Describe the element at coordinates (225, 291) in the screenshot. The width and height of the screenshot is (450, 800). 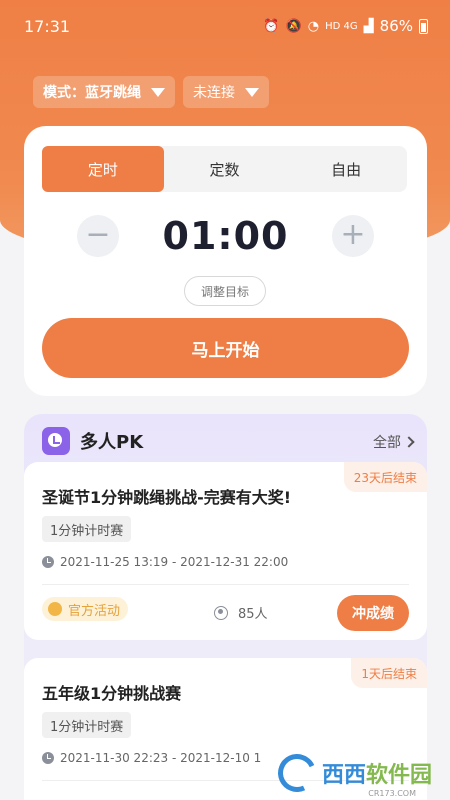
I see `adjust-target-button: 调整目标` at that location.